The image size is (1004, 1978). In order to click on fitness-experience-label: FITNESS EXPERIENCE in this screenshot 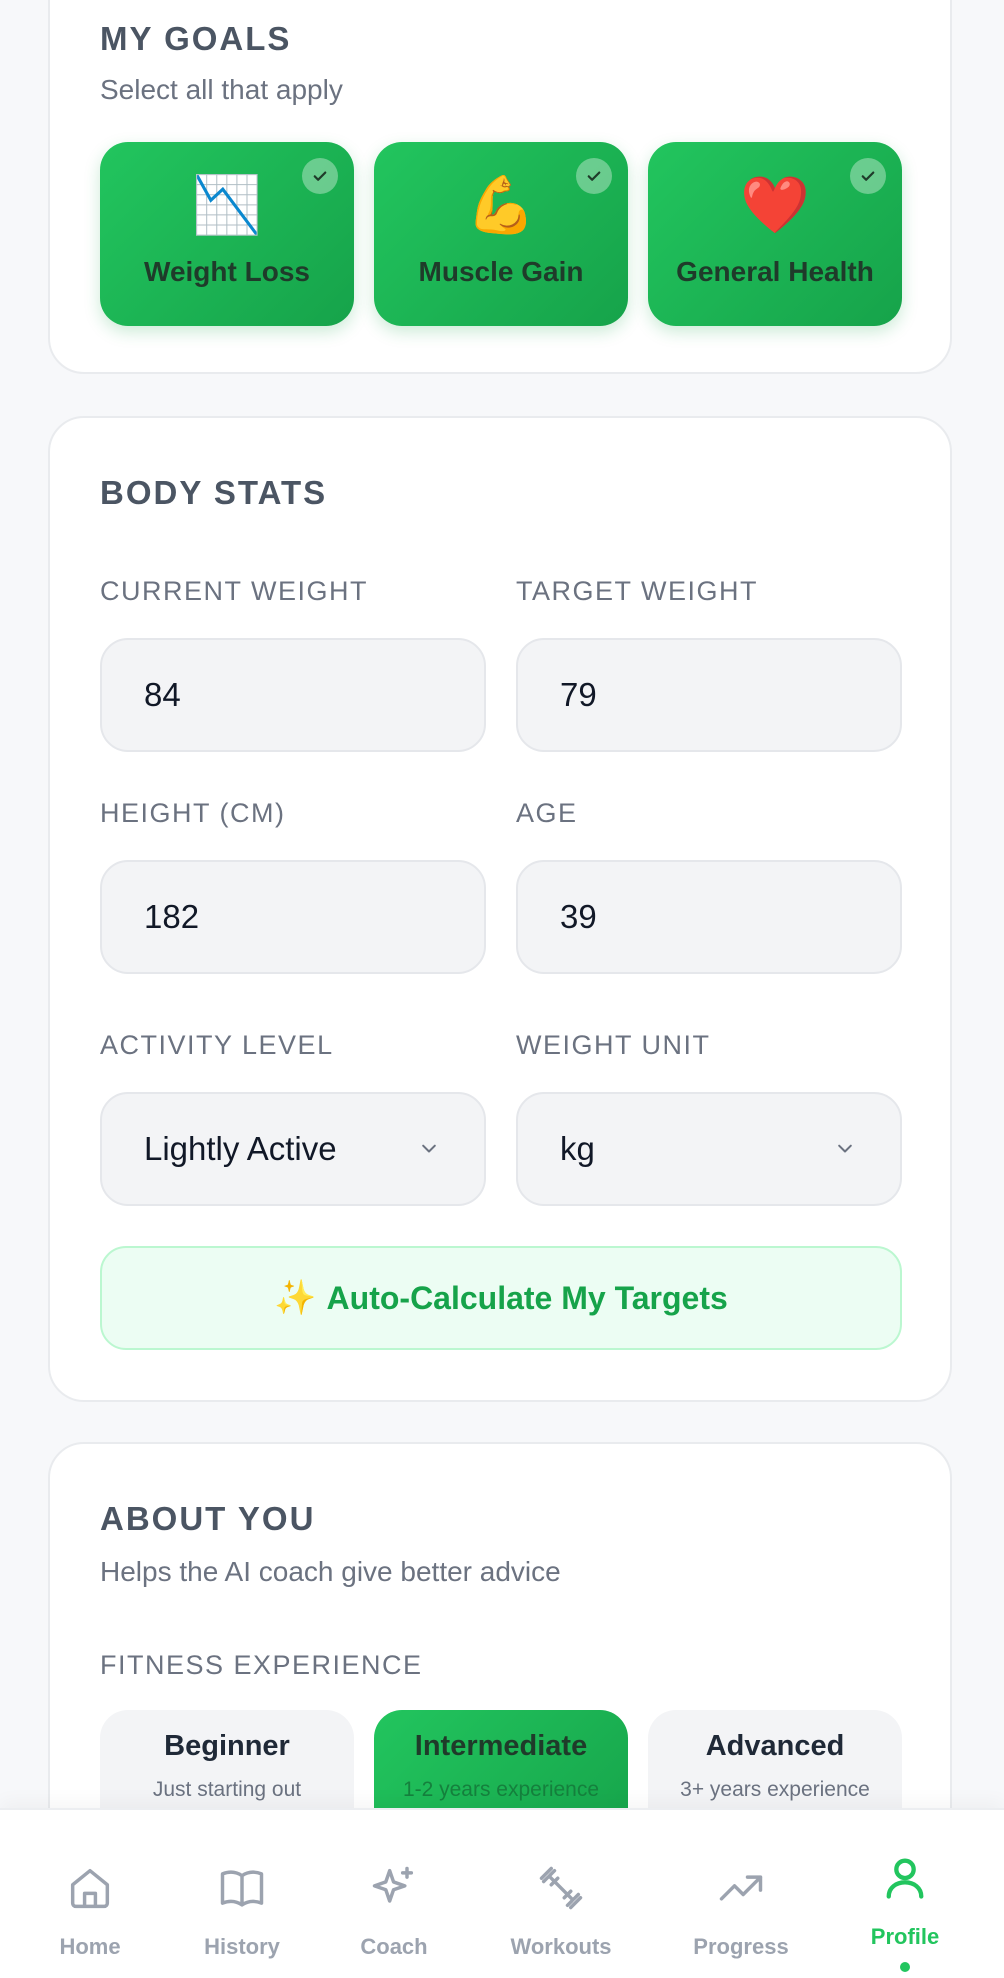, I will do `click(261, 1665)`.